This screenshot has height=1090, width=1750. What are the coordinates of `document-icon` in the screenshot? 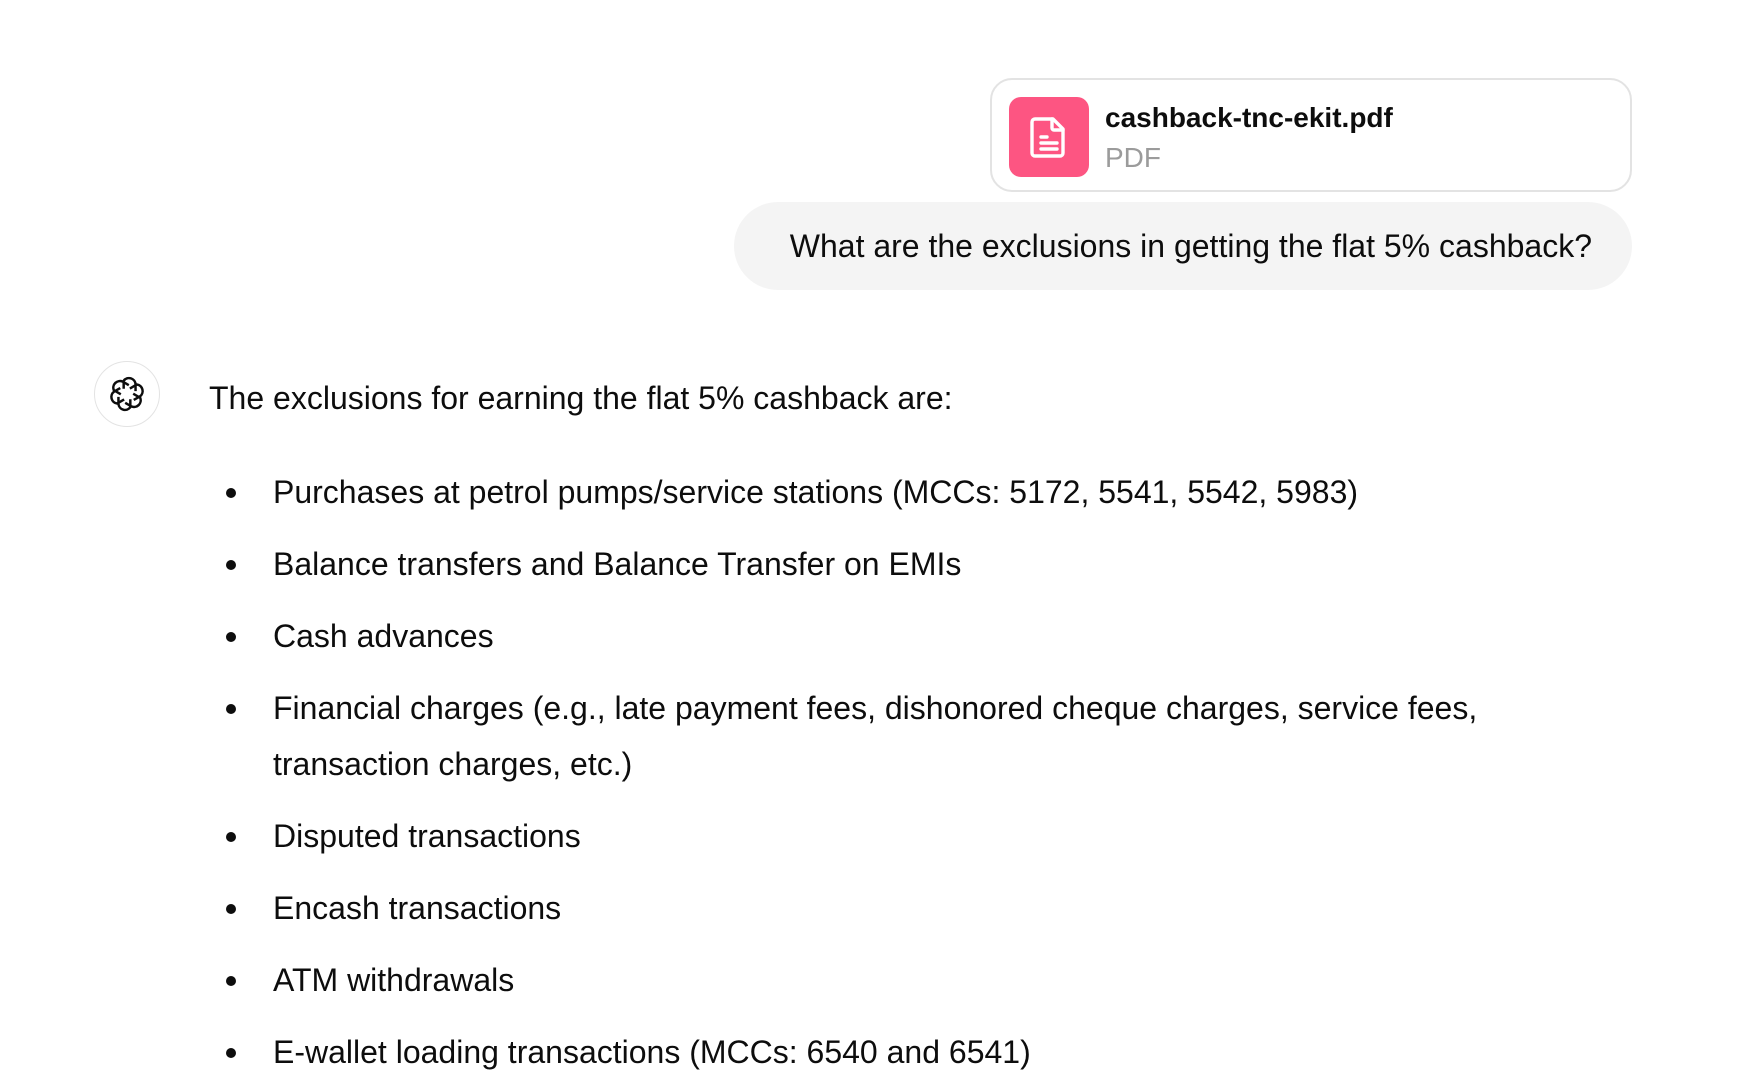 It's located at (1049, 137).